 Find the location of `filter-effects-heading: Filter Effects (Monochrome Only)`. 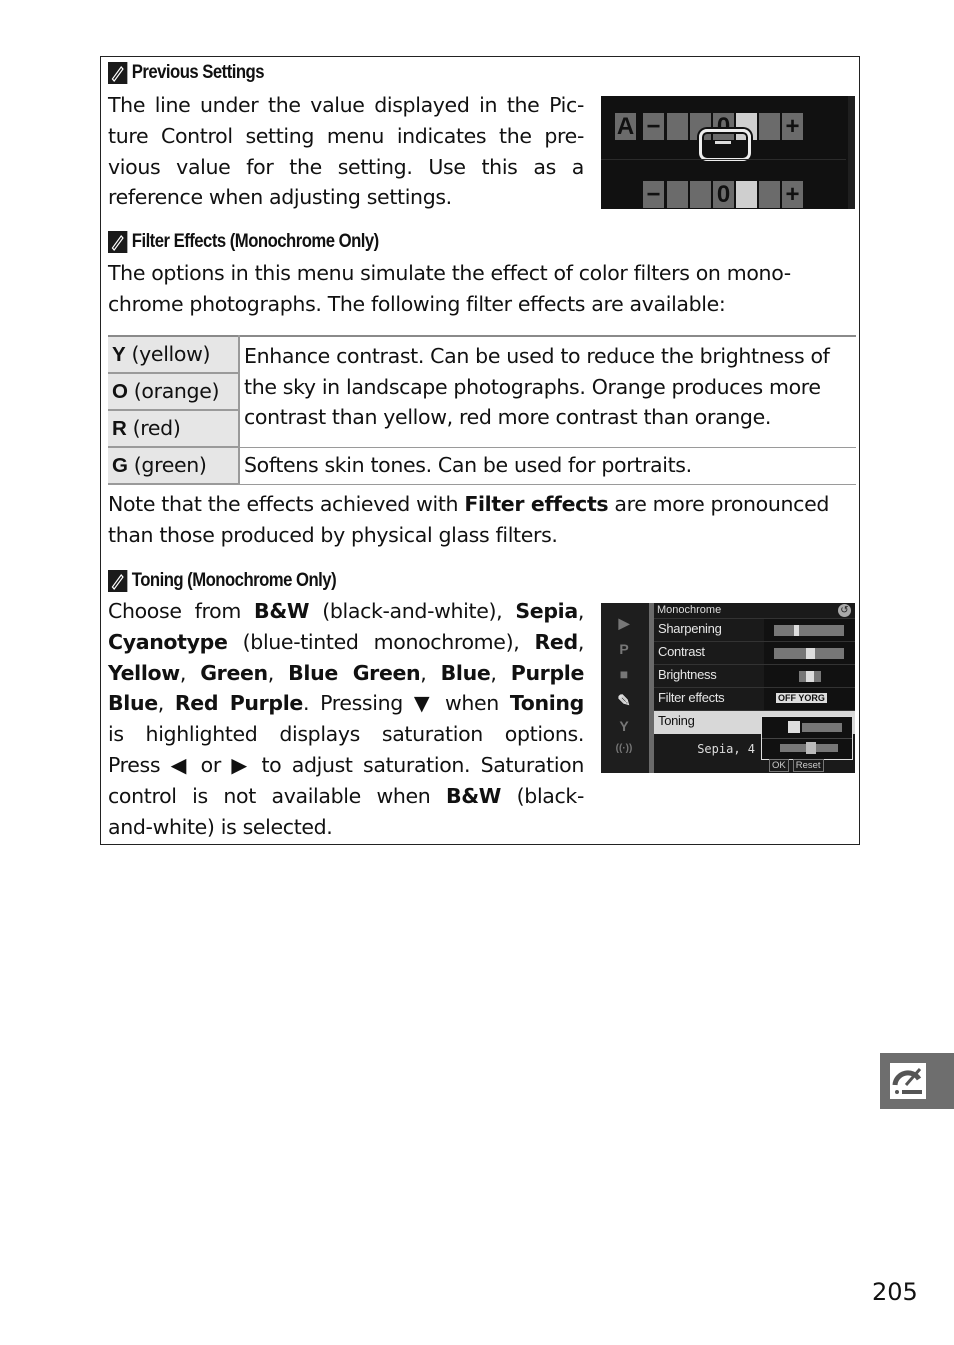

filter-effects-heading: Filter Effects (Monochrome Only) is located at coordinates (243, 242).